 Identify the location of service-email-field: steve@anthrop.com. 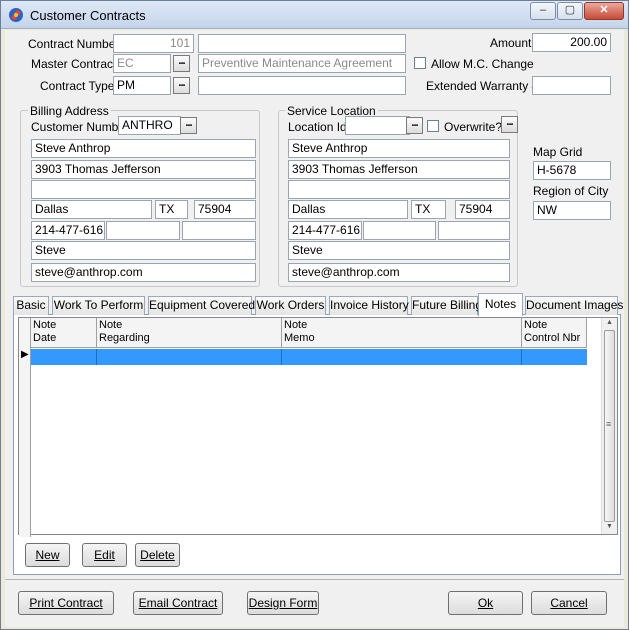
(399, 272).